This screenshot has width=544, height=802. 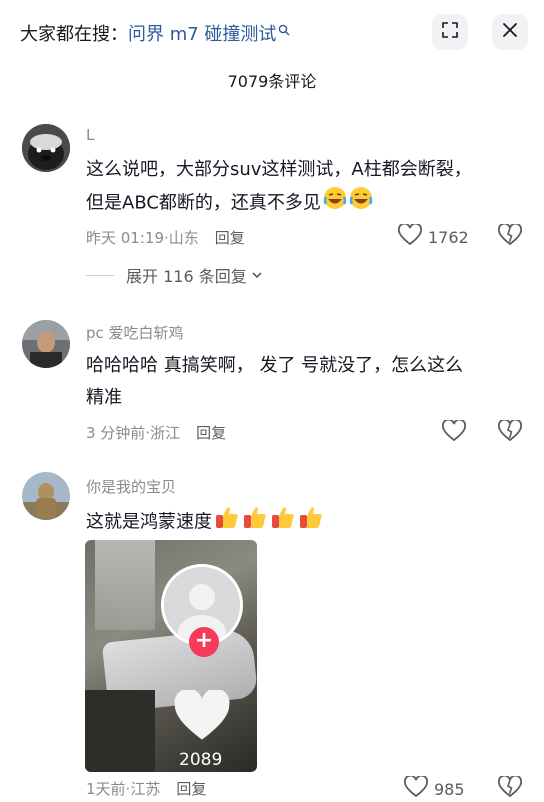 I want to click on video-thumbnail: + 2089, so click(x=171, y=656).